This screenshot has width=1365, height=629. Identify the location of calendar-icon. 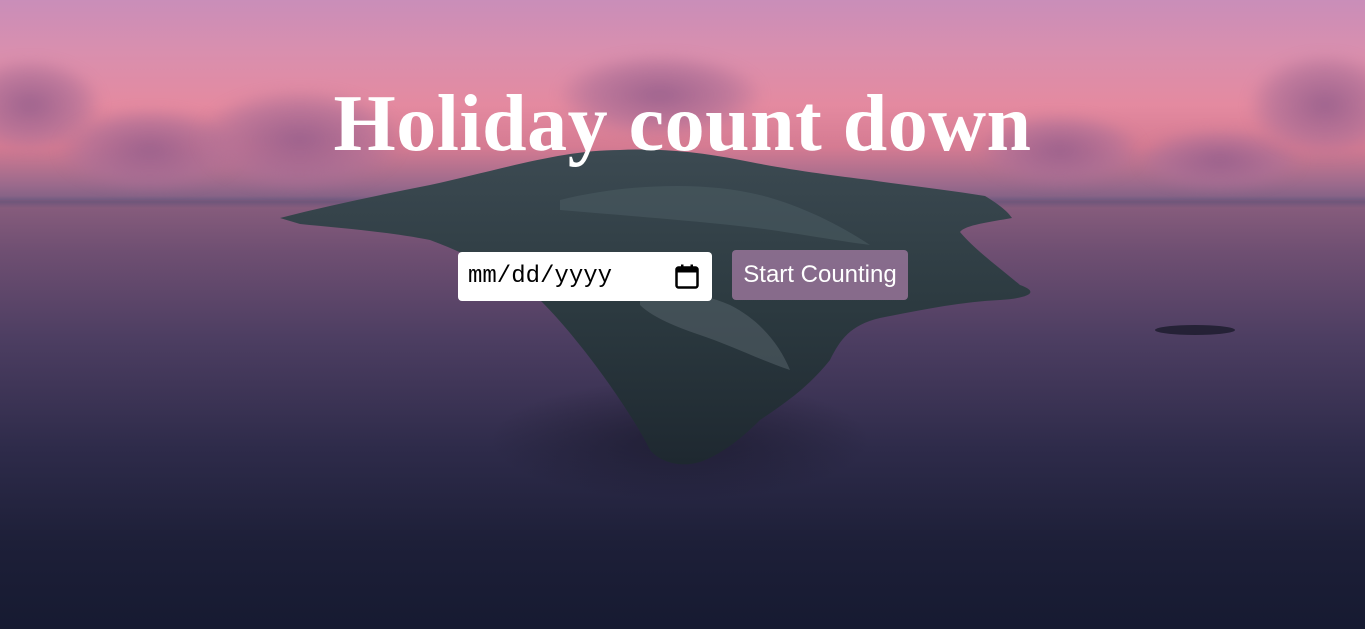
(687, 276).